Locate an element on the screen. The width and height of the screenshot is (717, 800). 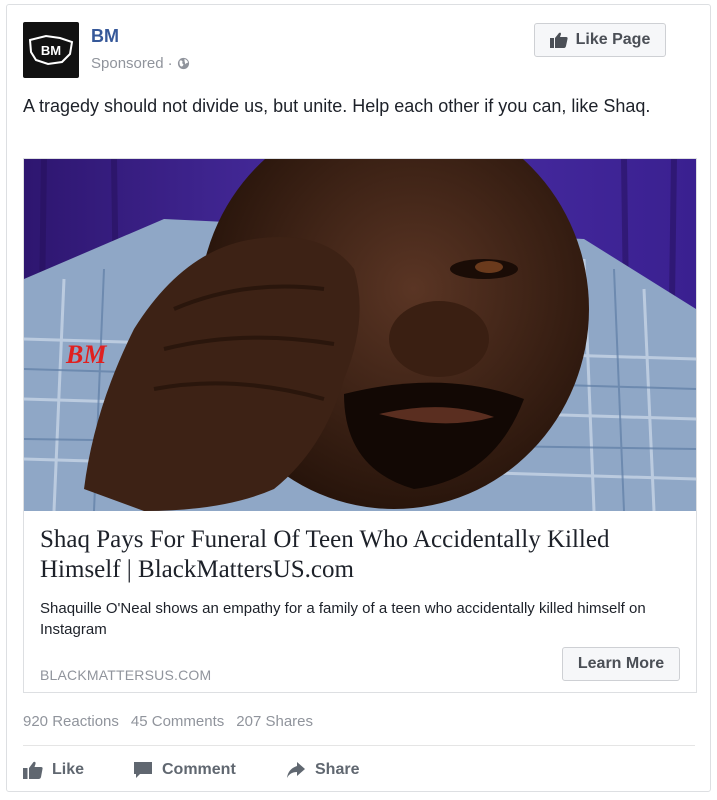
like-label: Like is located at coordinates (68, 769).